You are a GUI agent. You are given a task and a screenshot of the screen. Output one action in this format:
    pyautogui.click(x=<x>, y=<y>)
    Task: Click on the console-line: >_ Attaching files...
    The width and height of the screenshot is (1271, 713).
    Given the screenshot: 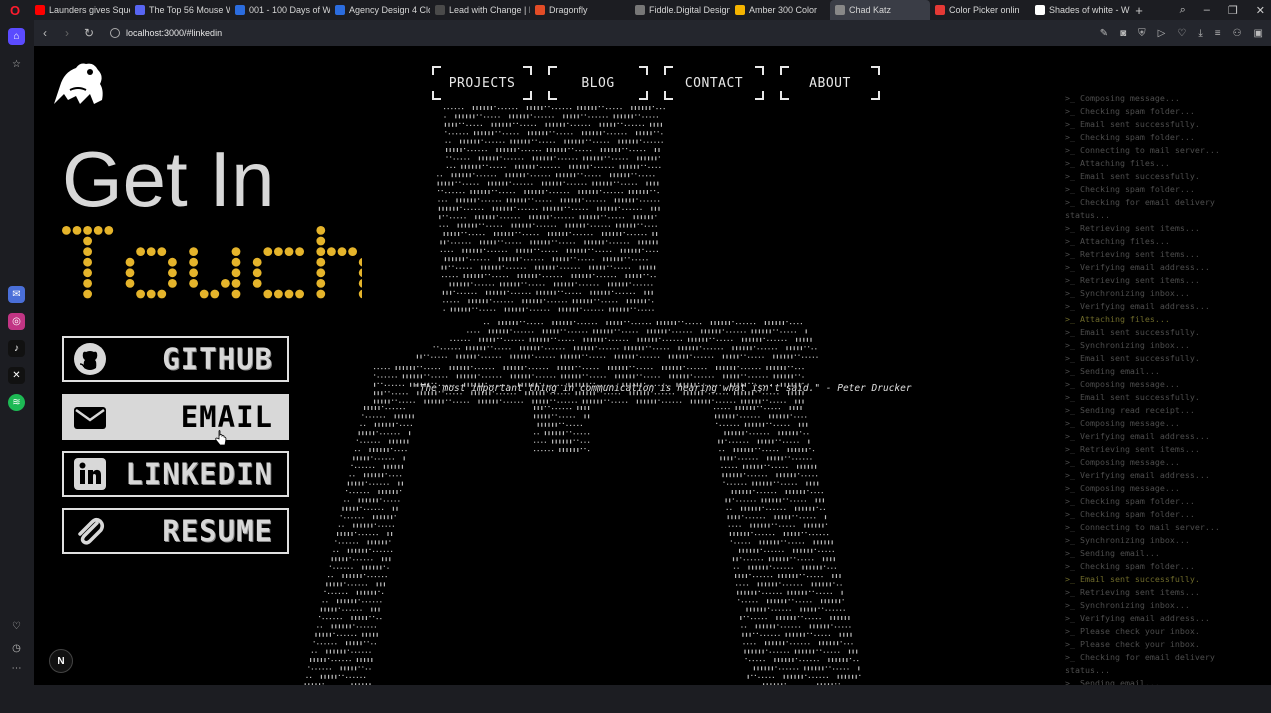 What is the action you would take?
    pyautogui.click(x=1117, y=163)
    